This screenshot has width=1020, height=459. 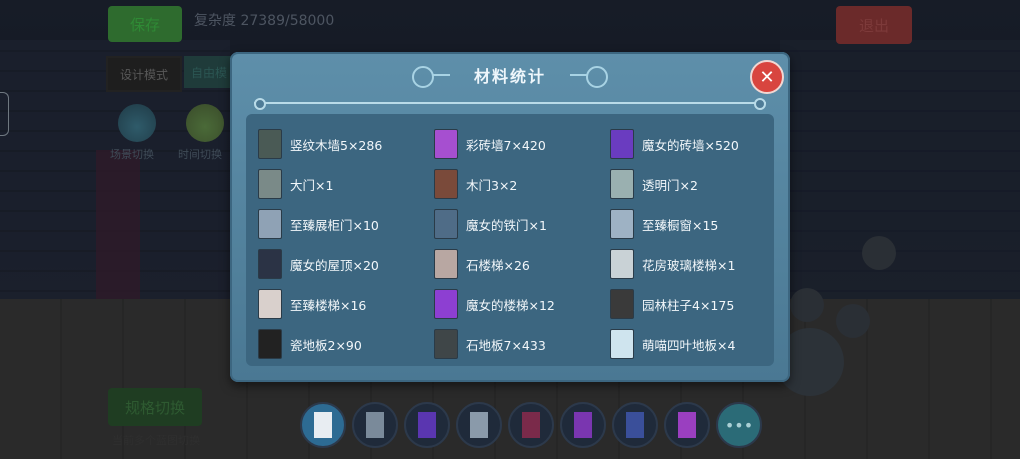 I want to click on material-label: 石楼梯×26, so click(x=498, y=265).